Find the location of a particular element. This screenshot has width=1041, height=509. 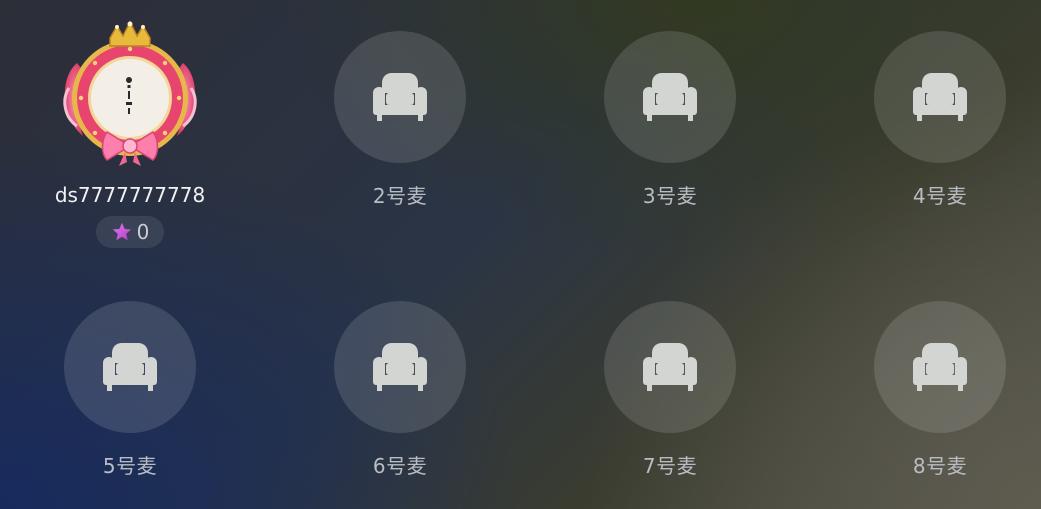

seat-label: 8号麦 is located at coordinates (940, 466).